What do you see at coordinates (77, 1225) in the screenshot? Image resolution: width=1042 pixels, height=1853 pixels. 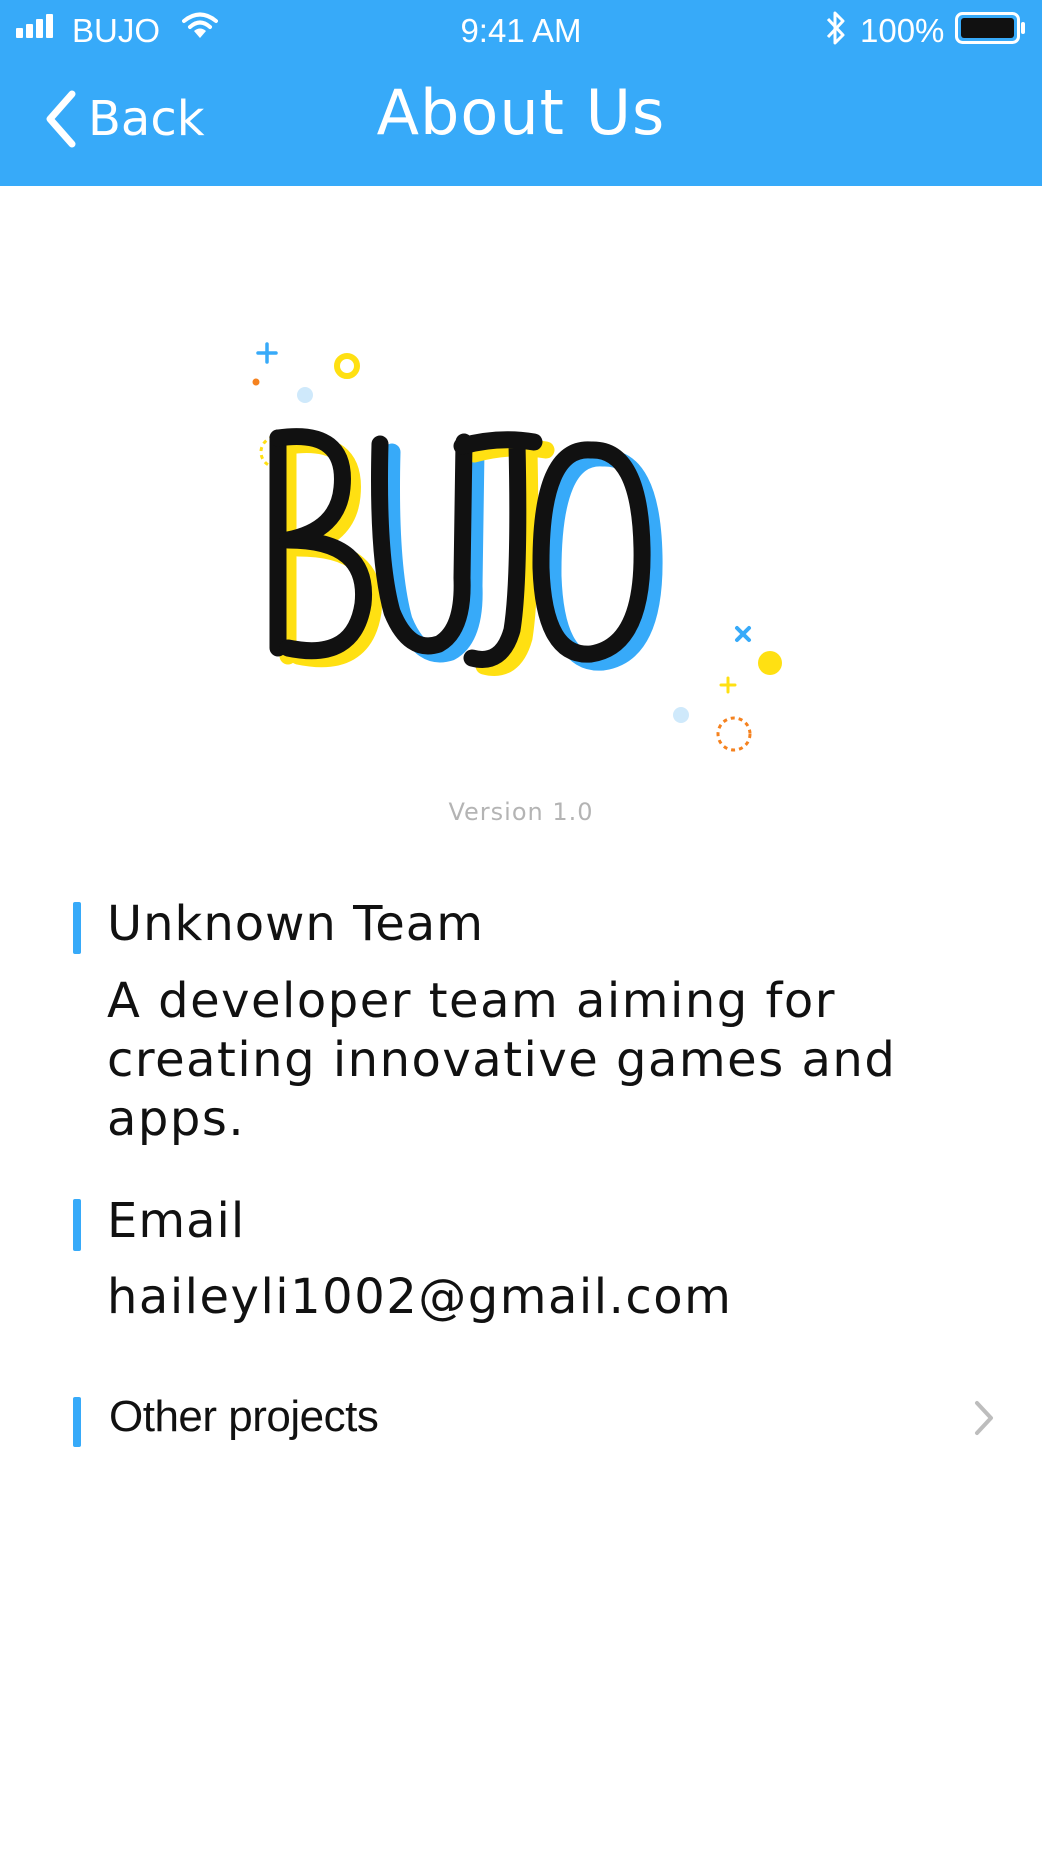 I see `email-section-accent` at bounding box center [77, 1225].